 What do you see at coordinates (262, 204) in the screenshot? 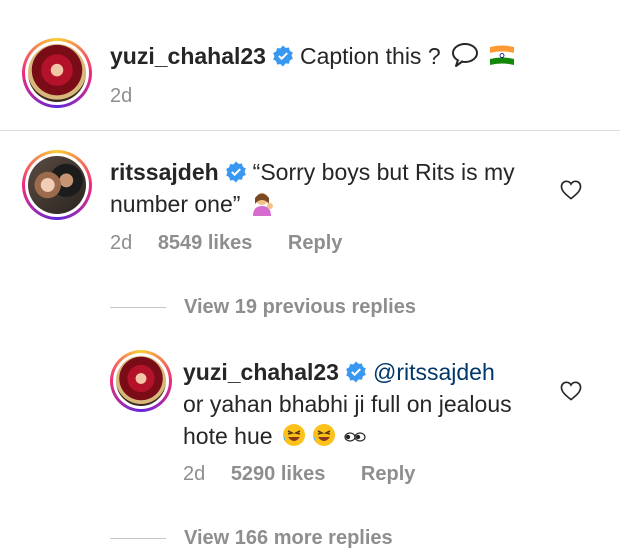
I see `woman-tipping-hand-emoji-icon` at bounding box center [262, 204].